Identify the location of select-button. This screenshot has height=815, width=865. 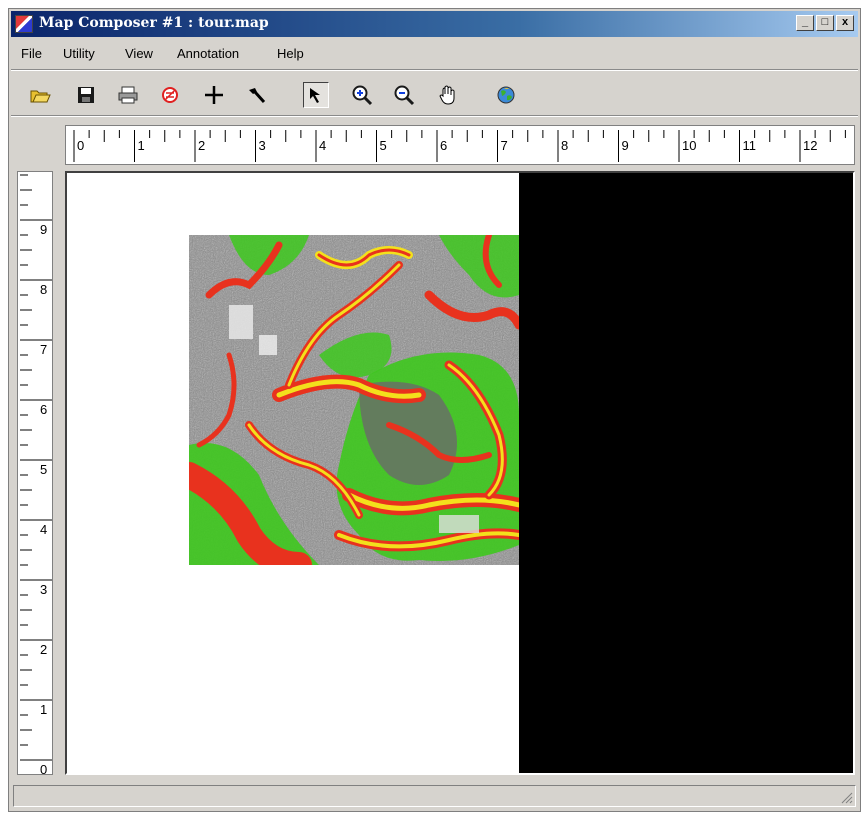
(316, 95).